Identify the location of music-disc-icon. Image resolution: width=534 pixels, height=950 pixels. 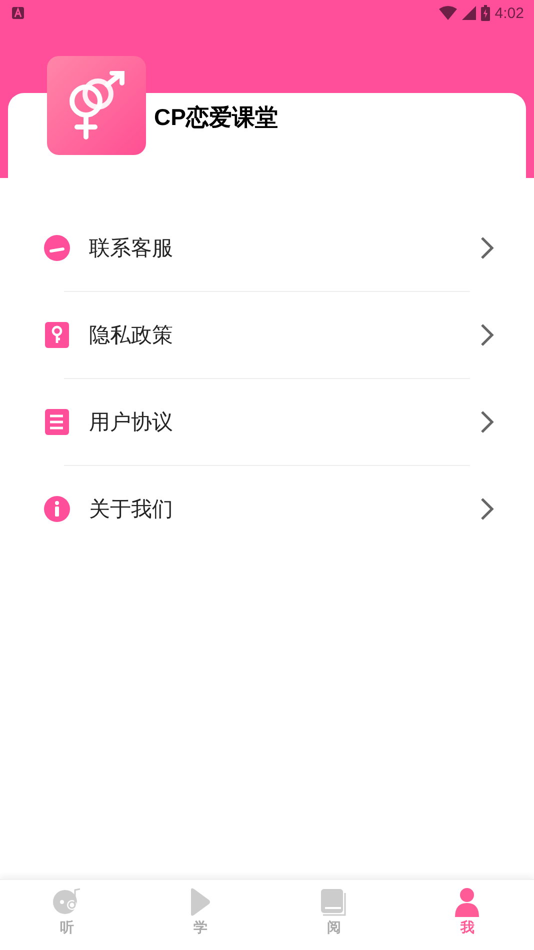
(67, 902).